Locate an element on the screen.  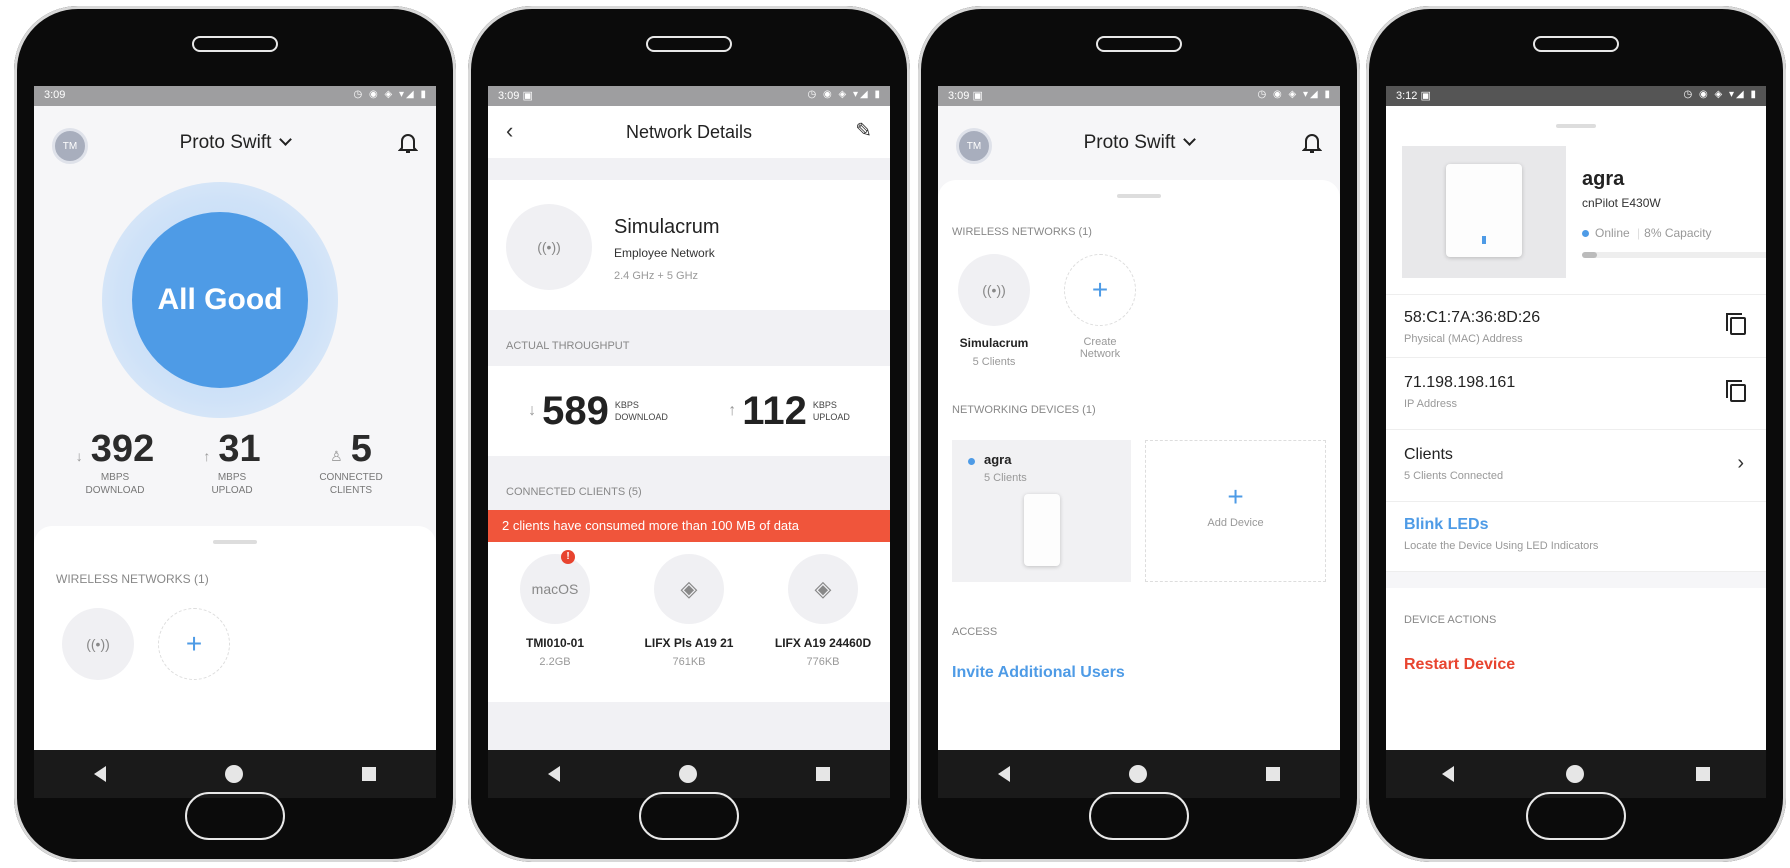
download-value: 392 is located at coordinates (122, 449).